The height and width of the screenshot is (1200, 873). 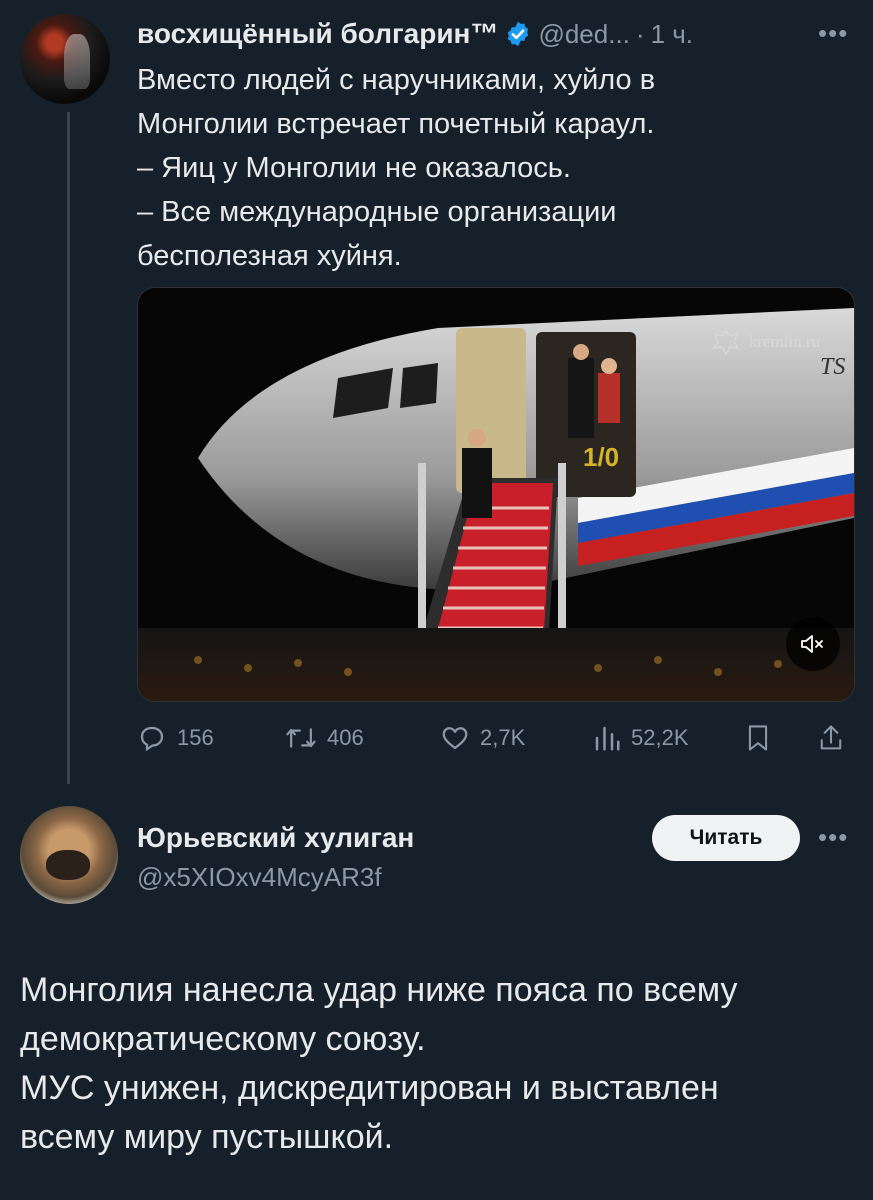 I want to click on retweet-count: 406, so click(x=345, y=737).